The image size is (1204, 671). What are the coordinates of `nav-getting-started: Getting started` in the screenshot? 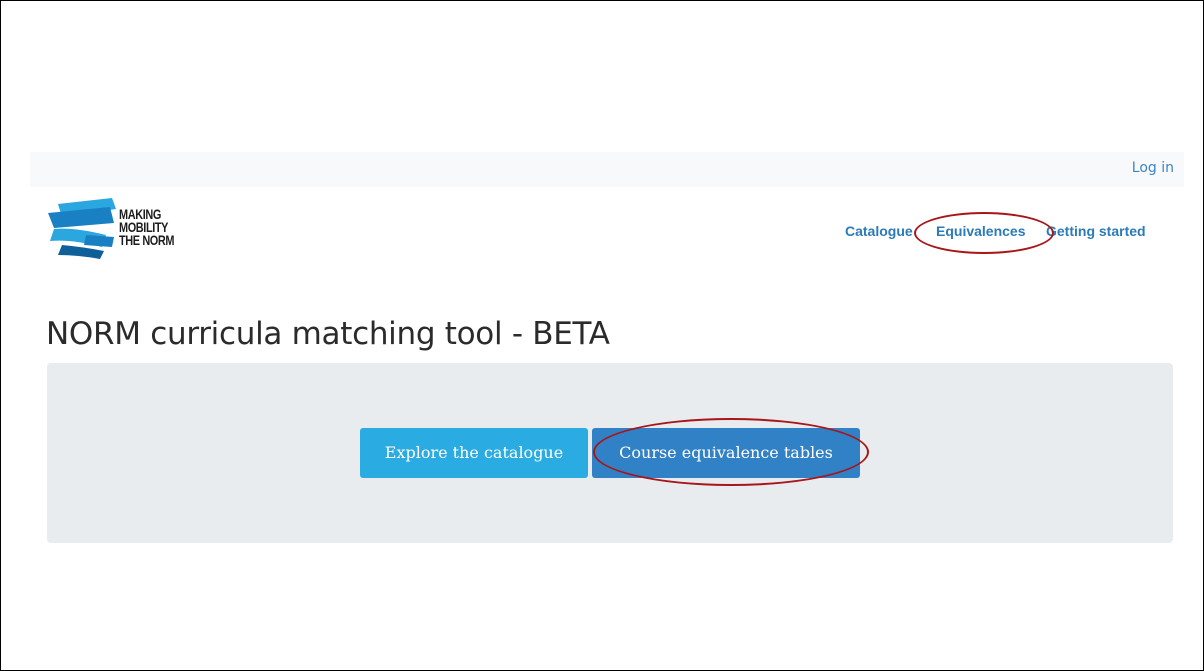 It's located at (1096, 231).